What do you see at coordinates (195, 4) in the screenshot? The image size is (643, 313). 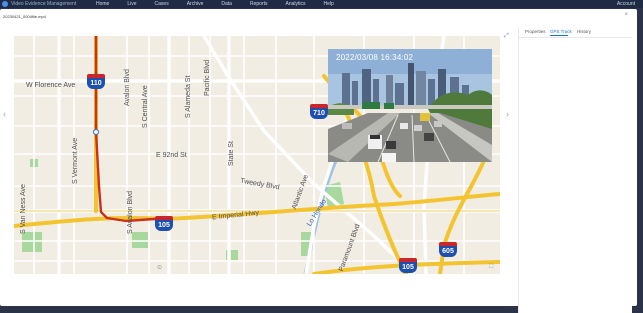 I see `menu-item-archive: Archive` at bounding box center [195, 4].